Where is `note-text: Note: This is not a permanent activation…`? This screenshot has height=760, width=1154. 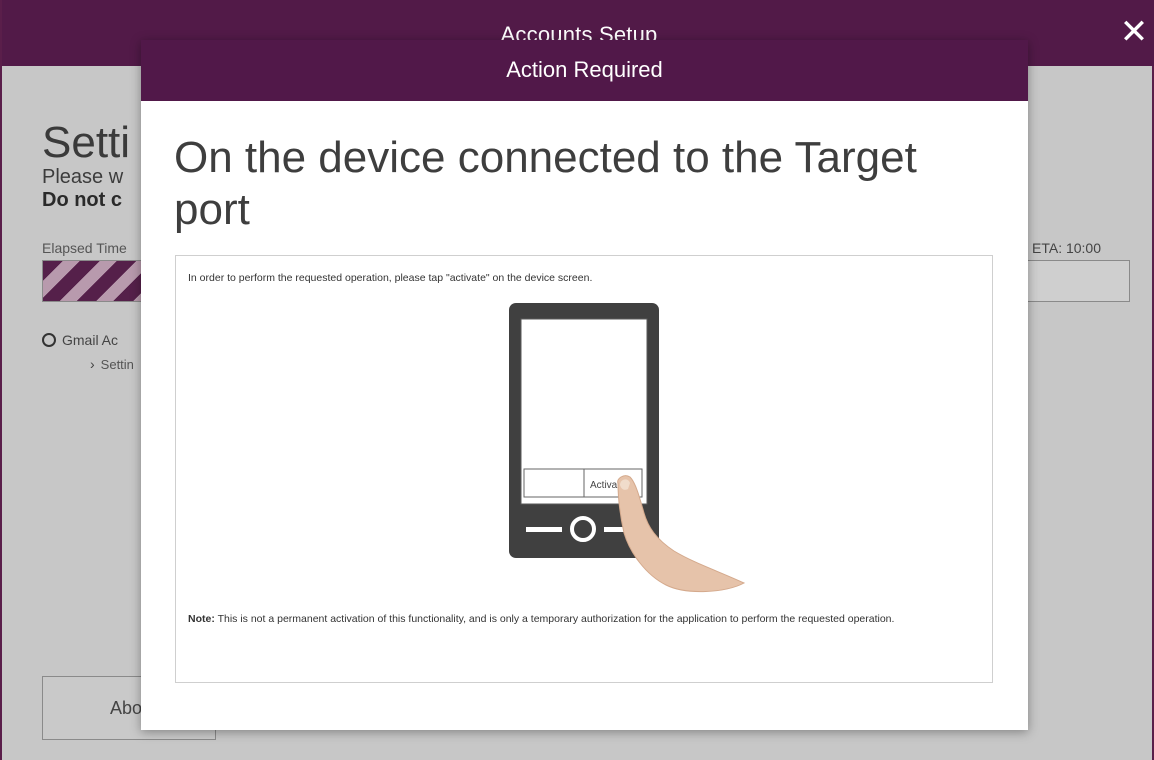 note-text: Note: This is not a permanent activation… is located at coordinates (588, 619).